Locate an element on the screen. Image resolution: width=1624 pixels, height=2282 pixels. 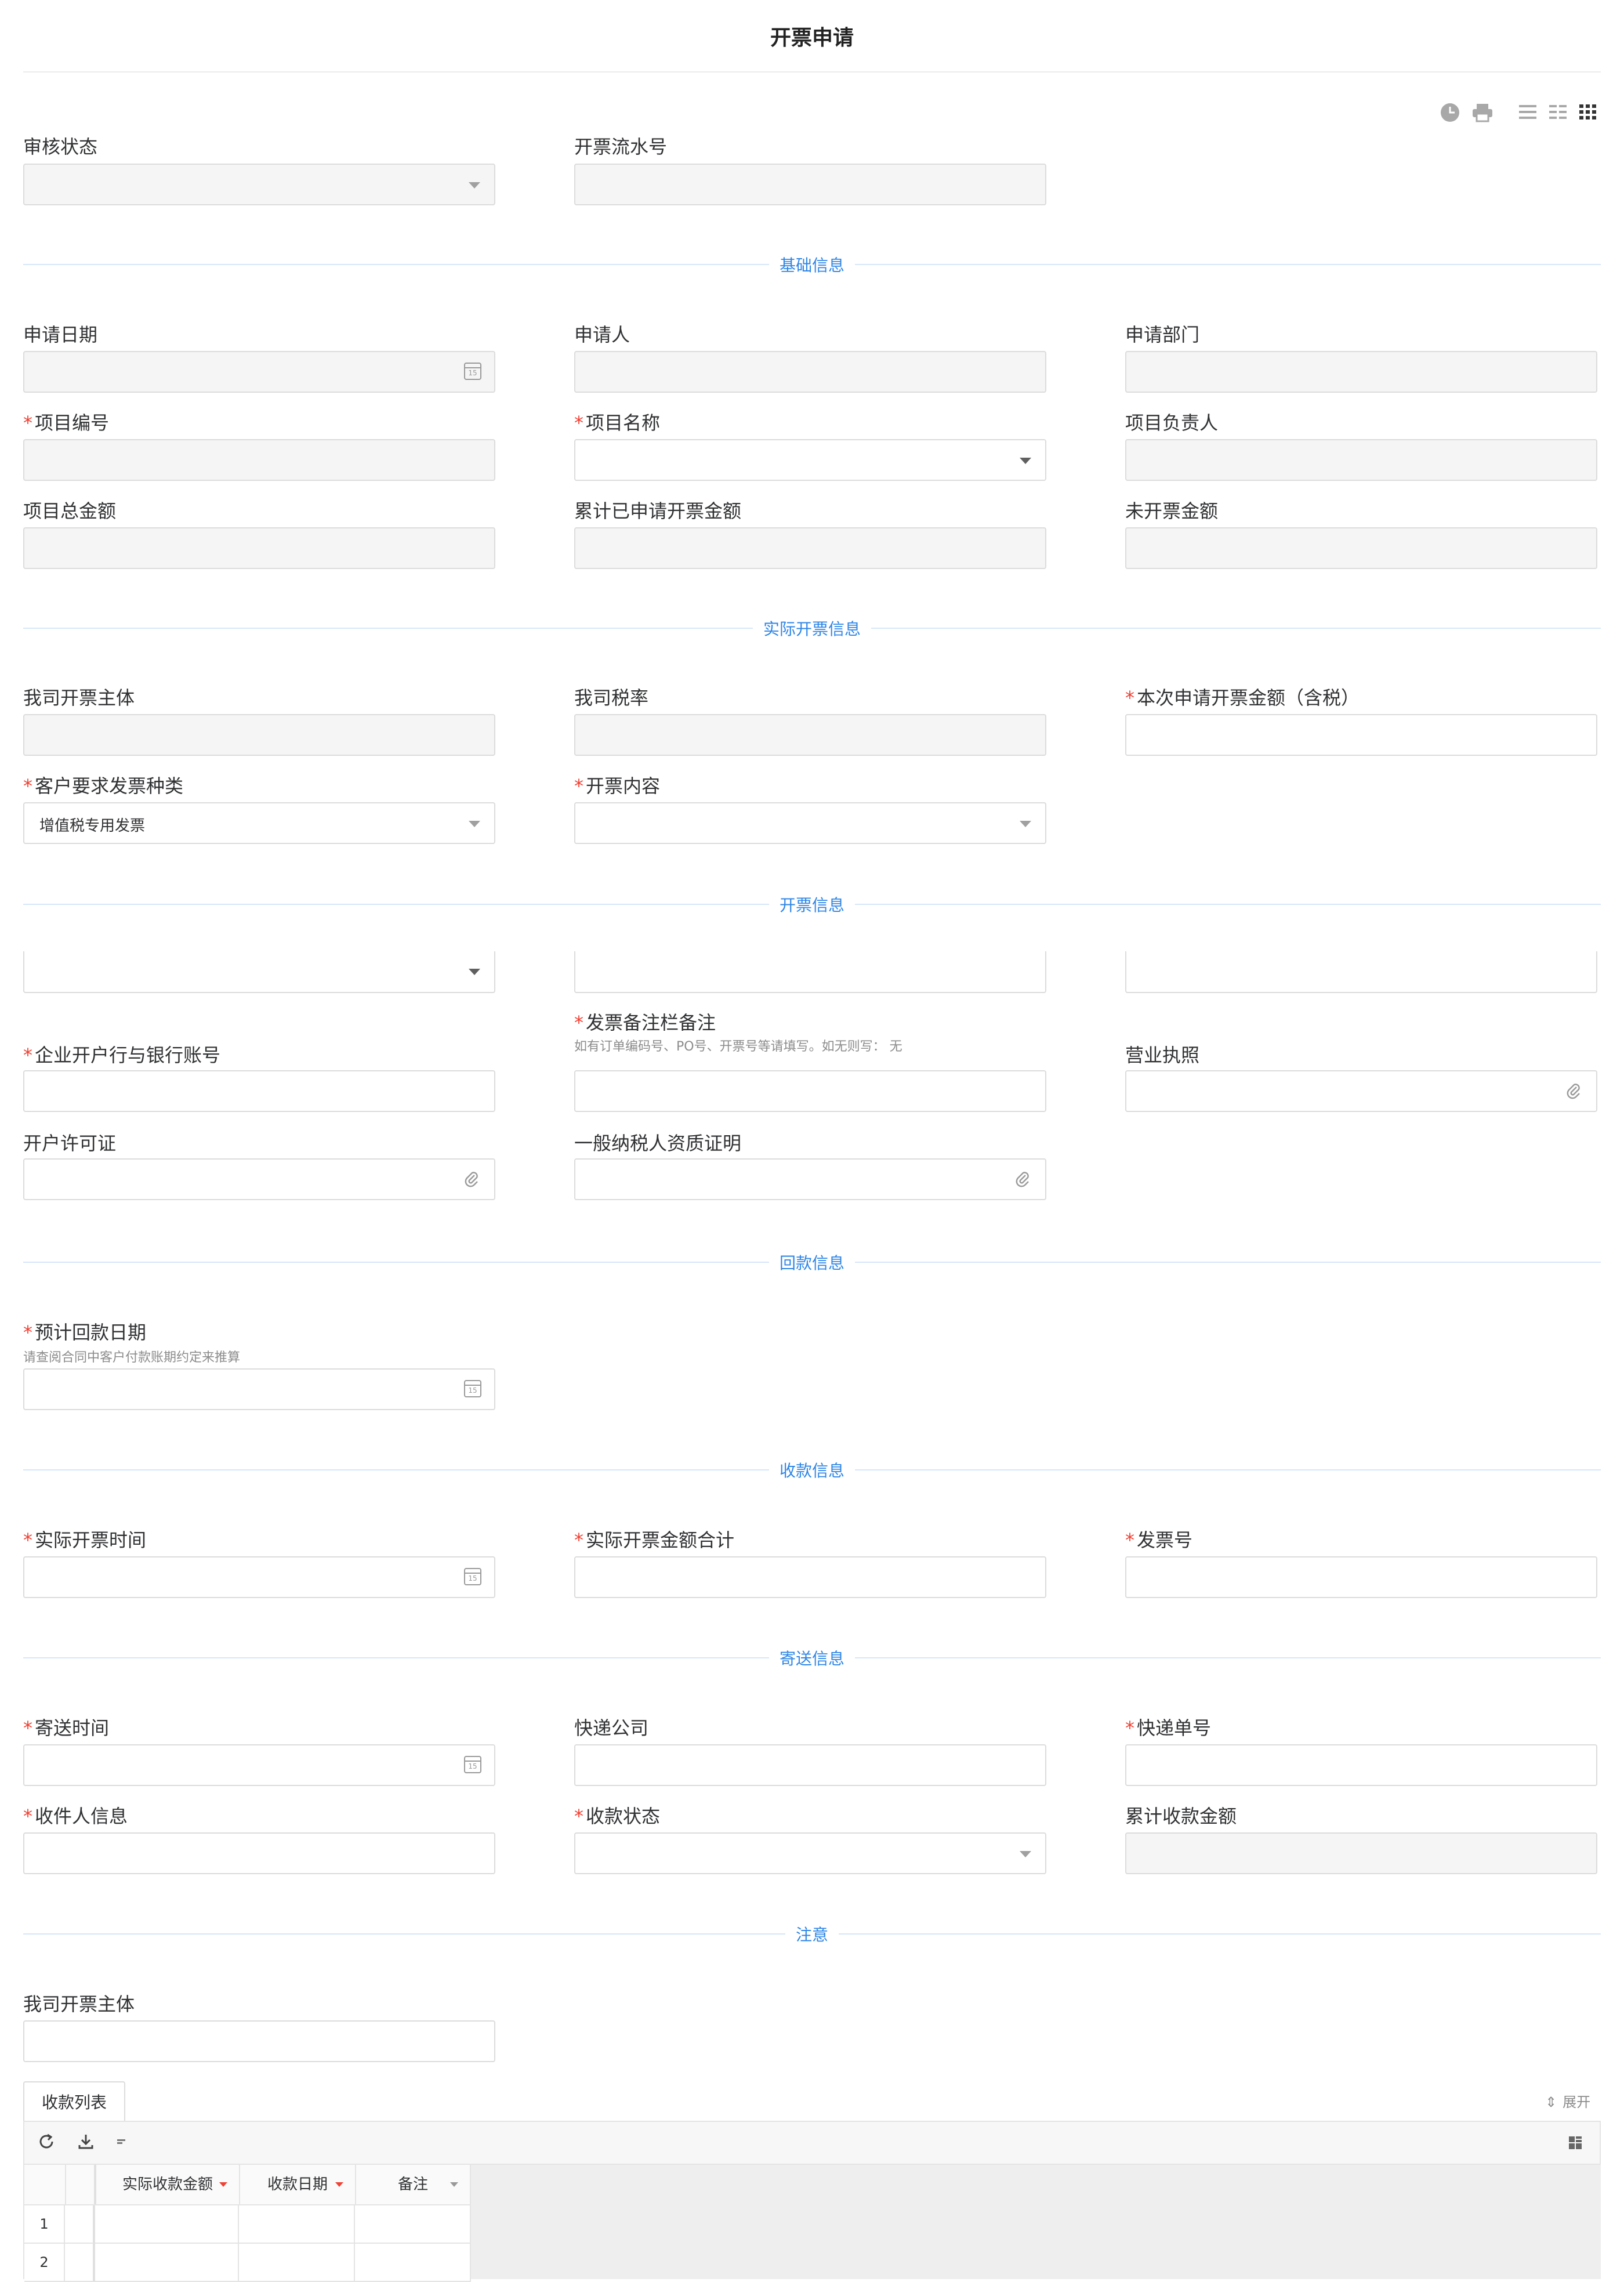
section-title-notice: 注意 is located at coordinates (812, 1934).